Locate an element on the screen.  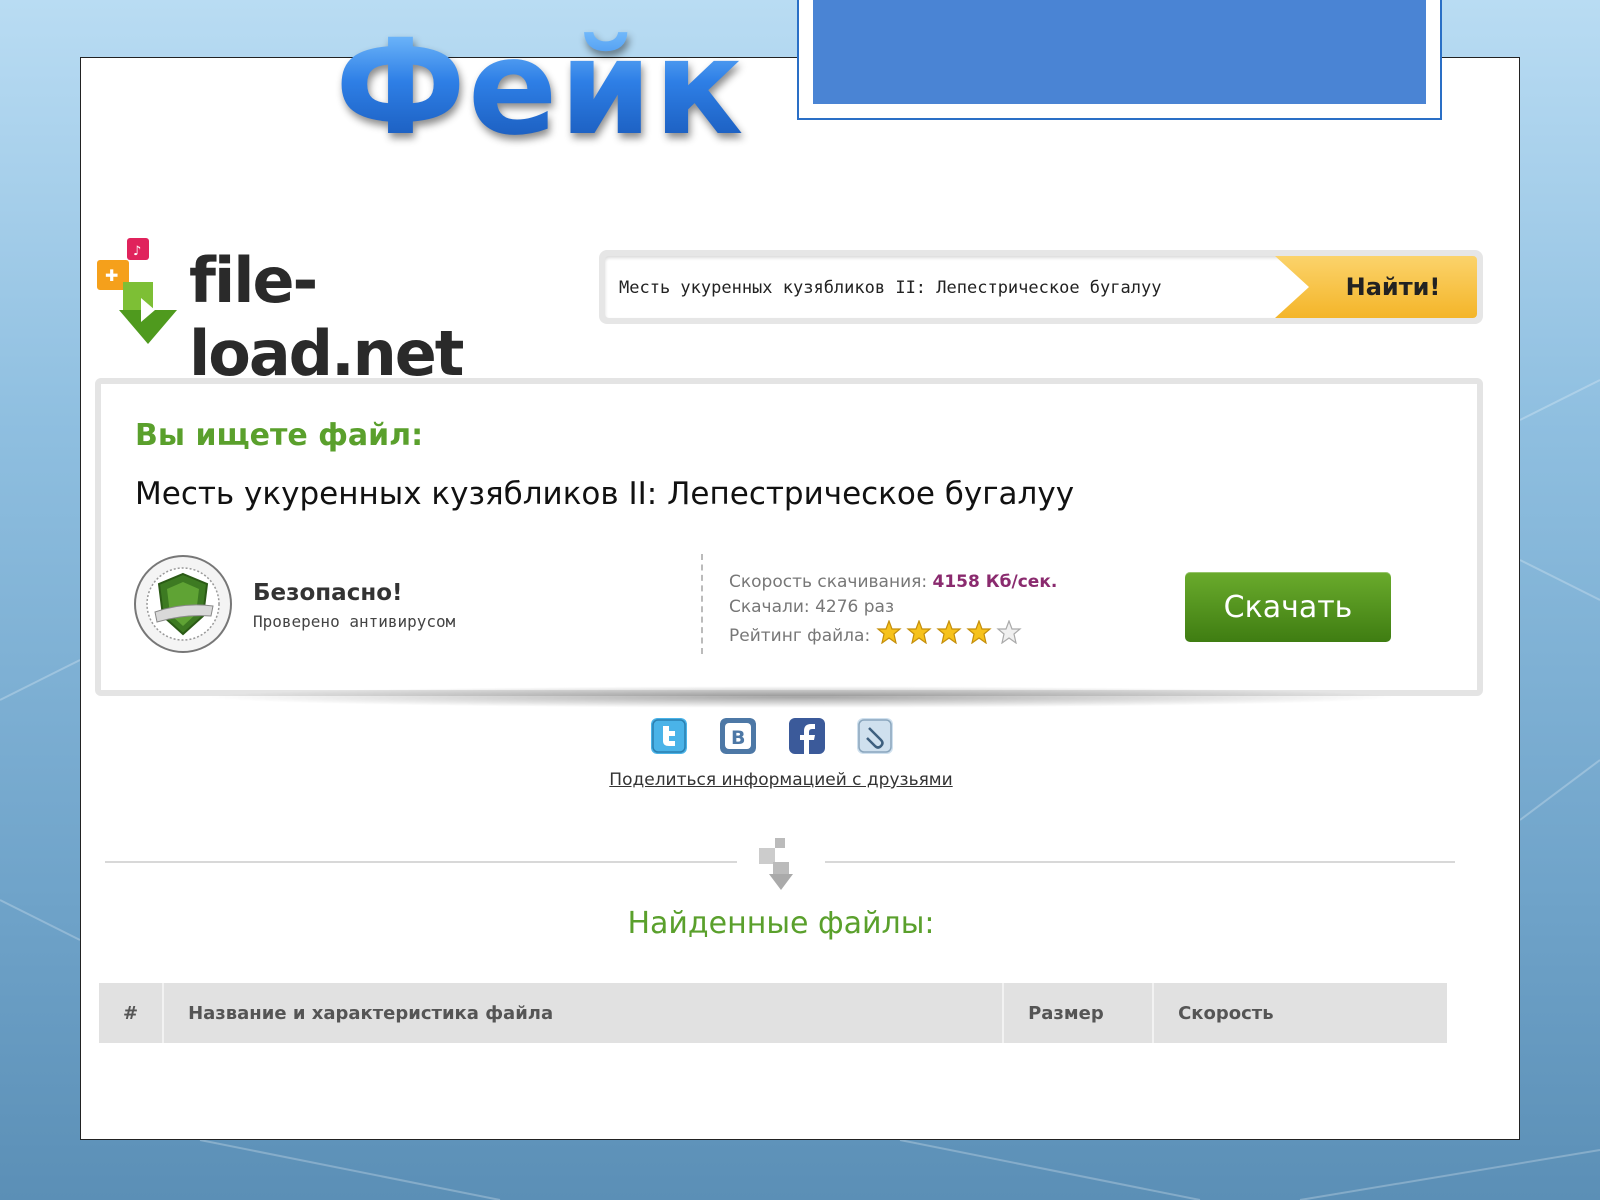
share-icons: В is located at coordinates (781, 739).